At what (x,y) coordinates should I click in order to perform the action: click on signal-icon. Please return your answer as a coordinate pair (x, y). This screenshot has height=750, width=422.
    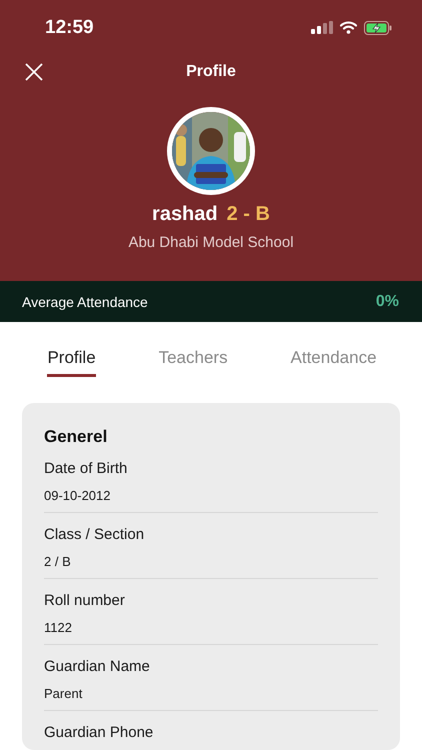
    Looking at the image, I should click on (322, 27).